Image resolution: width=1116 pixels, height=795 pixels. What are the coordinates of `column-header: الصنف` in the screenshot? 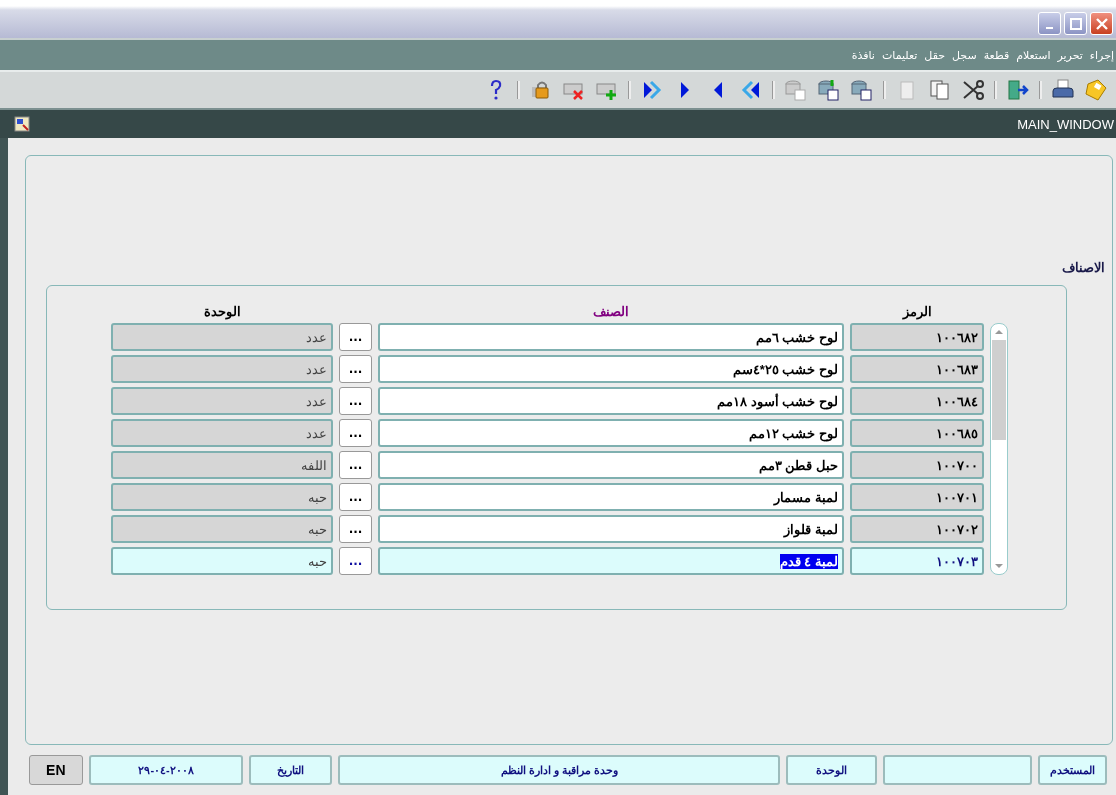 It's located at (611, 311).